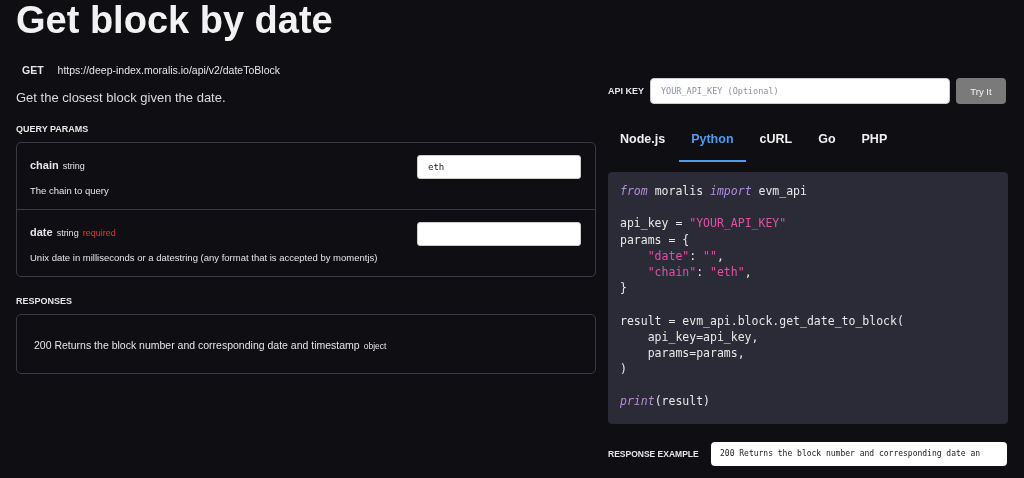 The width and height of the screenshot is (1024, 478). What do you see at coordinates (827, 143) in the screenshot?
I see `language-tab: Go` at bounding box center [827, 143].